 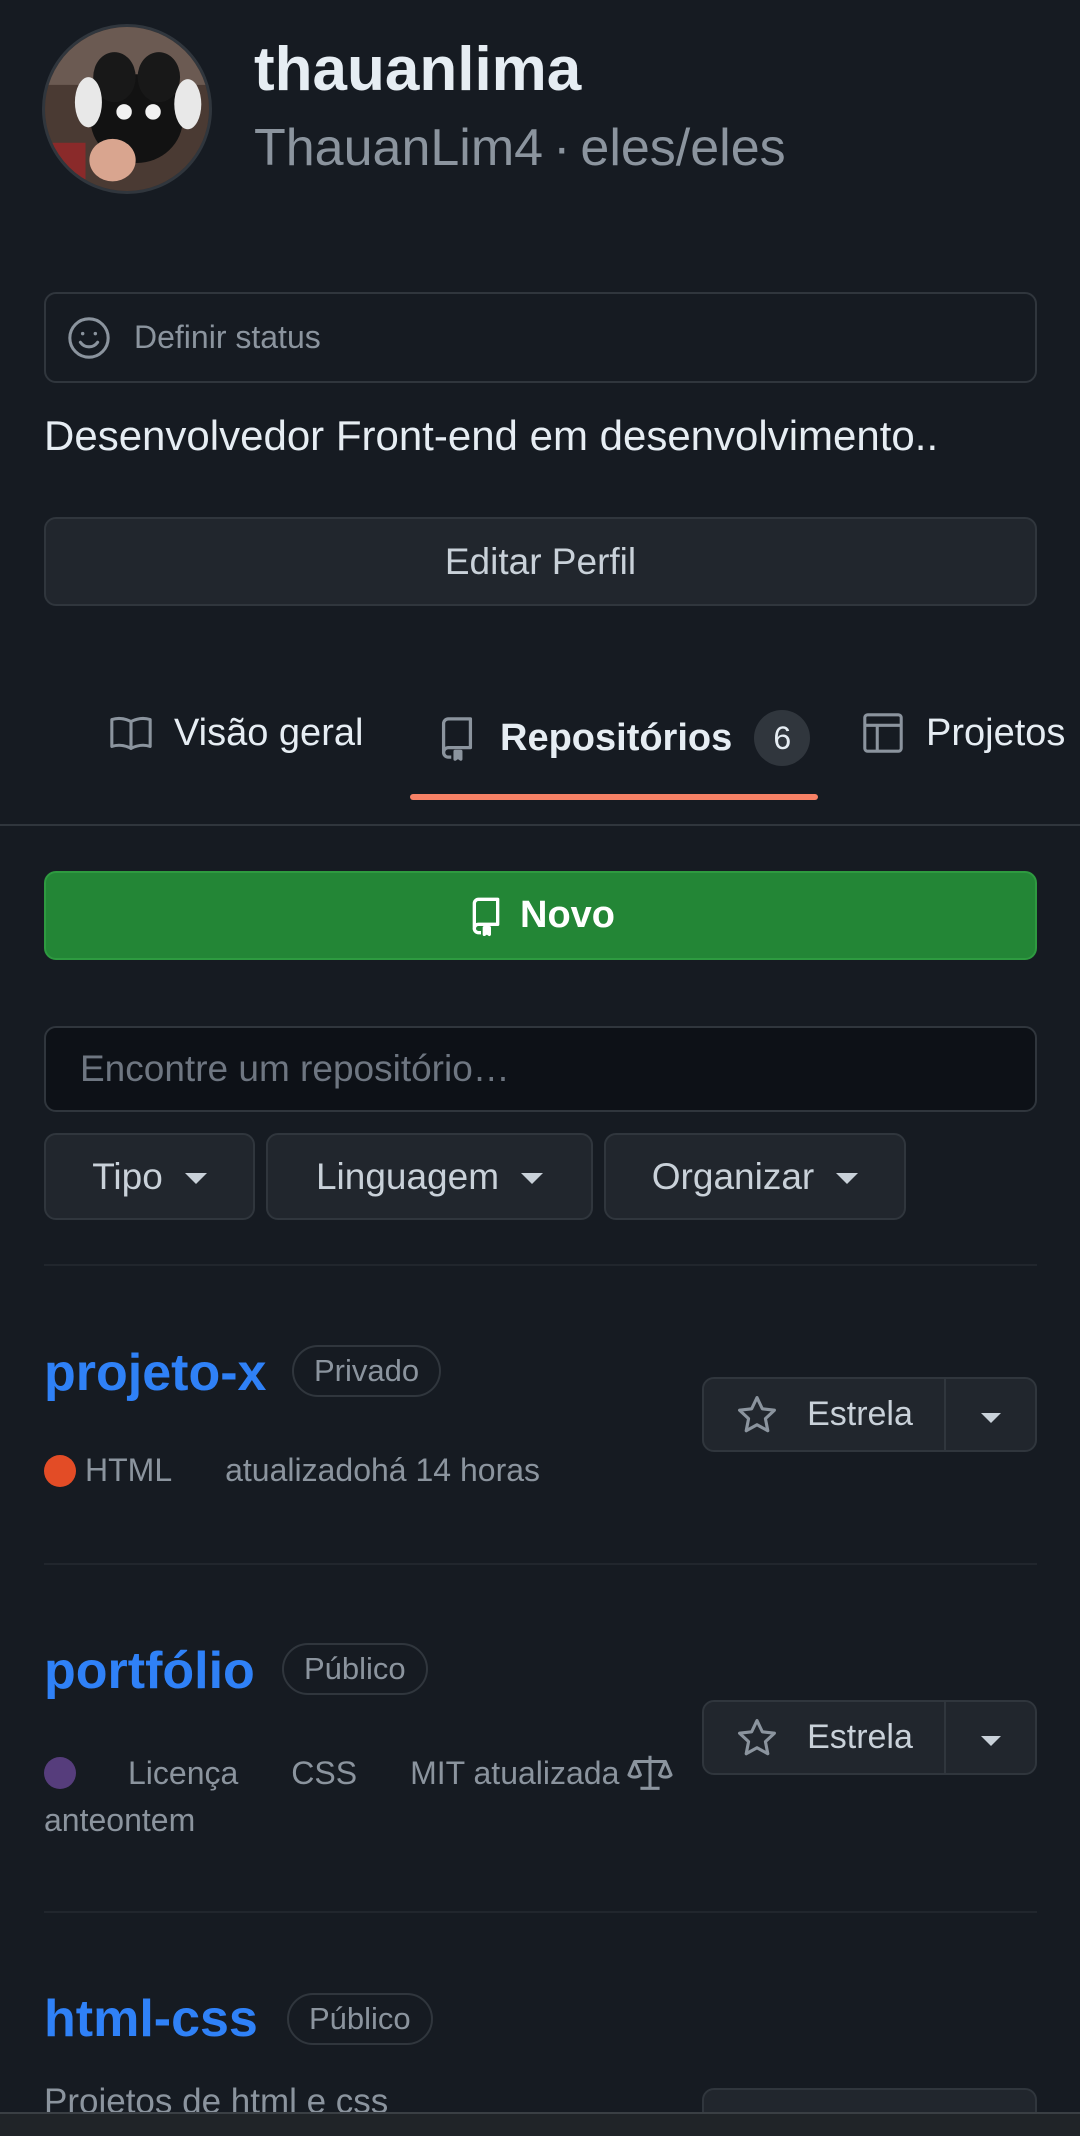 What do you see at coordinates (399, 148) in the screenshot?
I see `profile-handle: ThauanLim4` at bounding box center [399, 148].